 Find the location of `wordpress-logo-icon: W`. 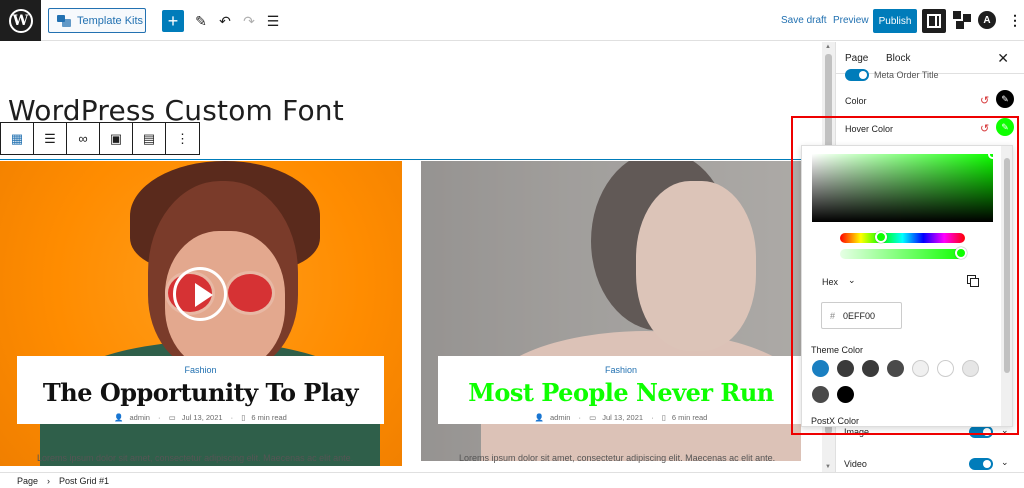

wordpress-logo-icon: W is located at coordinates (20, 20).